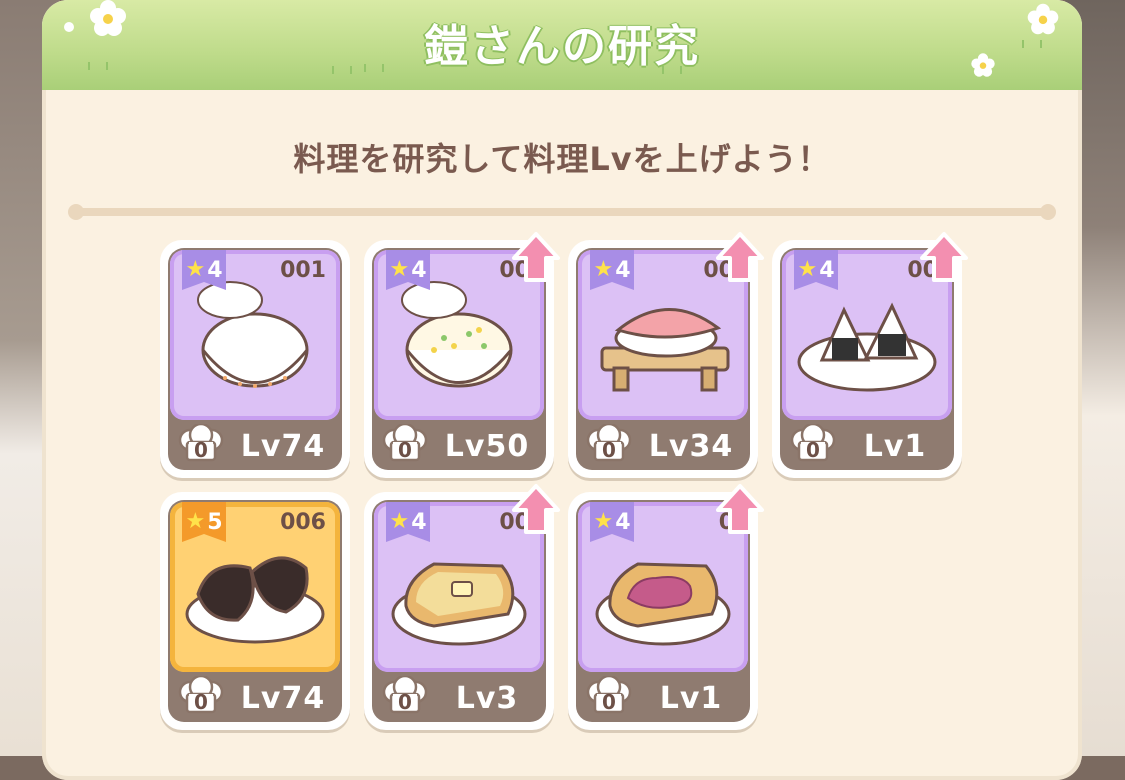 This screenshot has width=1125, height=780. Describe the element at coordinates (487, 698) in the screenshot. I see `recipe-level: Lv3` at that location.